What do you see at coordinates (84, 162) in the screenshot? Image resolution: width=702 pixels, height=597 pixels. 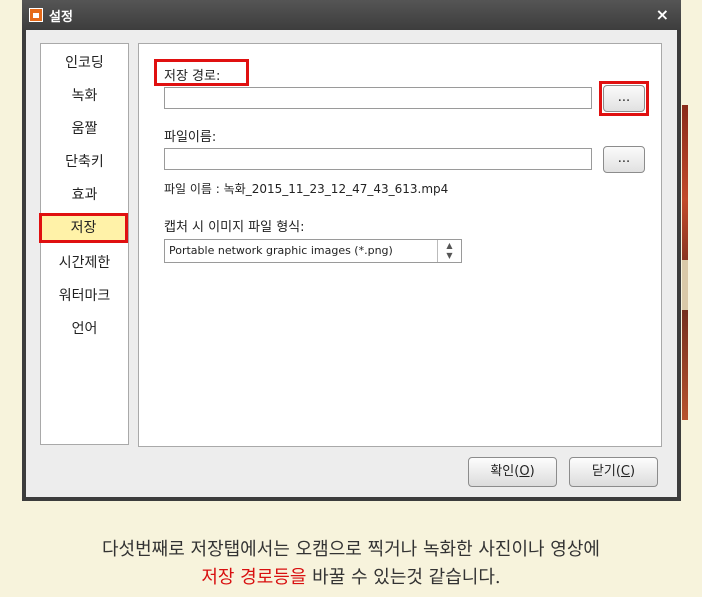 I see `sidebar-item-shortcuts: 단축키` at bounding box center [84, 162].